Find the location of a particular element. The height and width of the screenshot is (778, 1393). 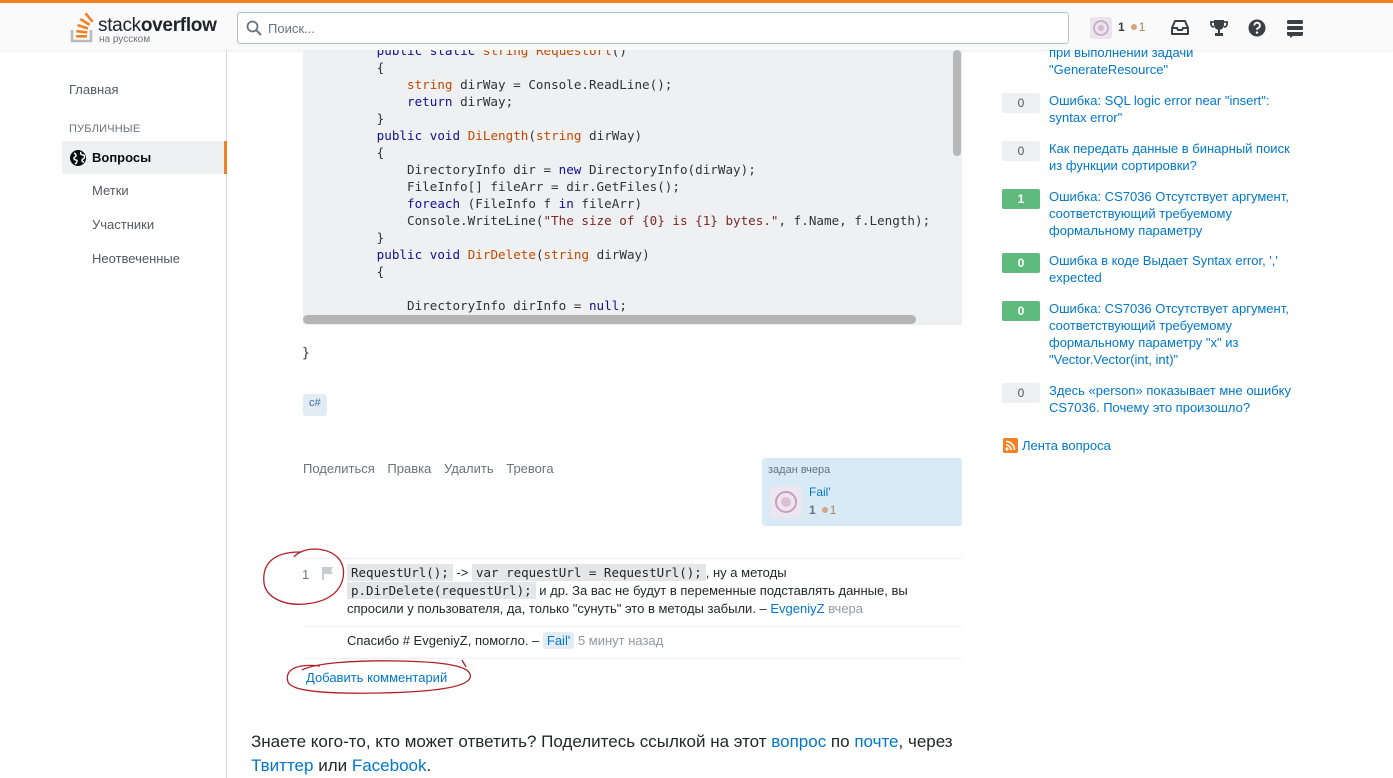

delete-link: Удалить is located at coordinates (469, 468).